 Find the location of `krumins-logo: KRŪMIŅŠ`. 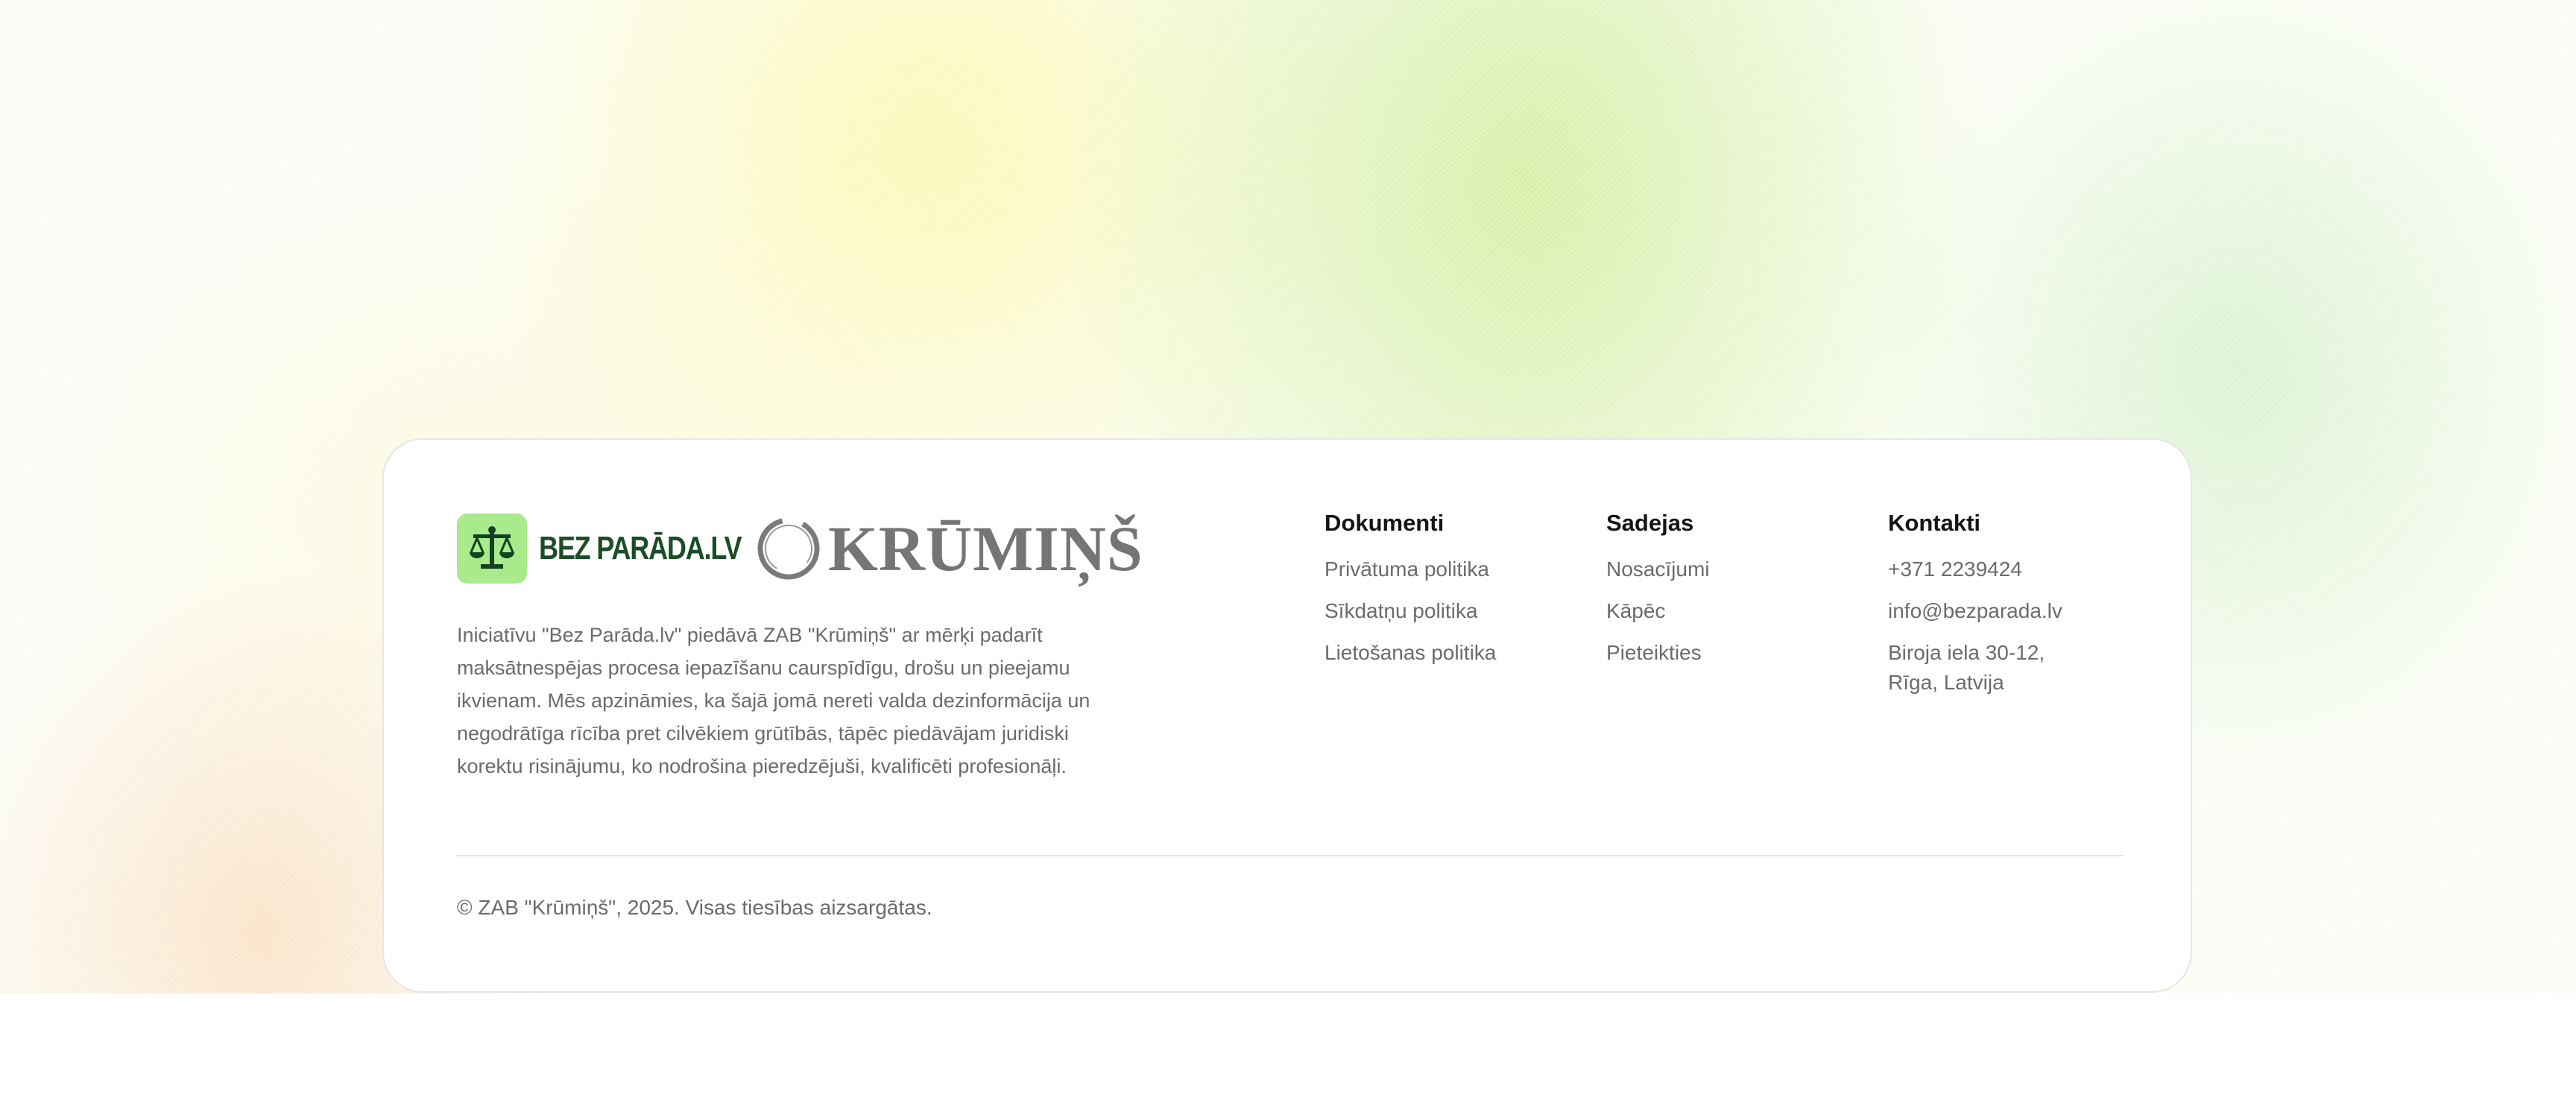

krumins-logo: KRŪMIŅŠ is located at coordinates (949, 549).